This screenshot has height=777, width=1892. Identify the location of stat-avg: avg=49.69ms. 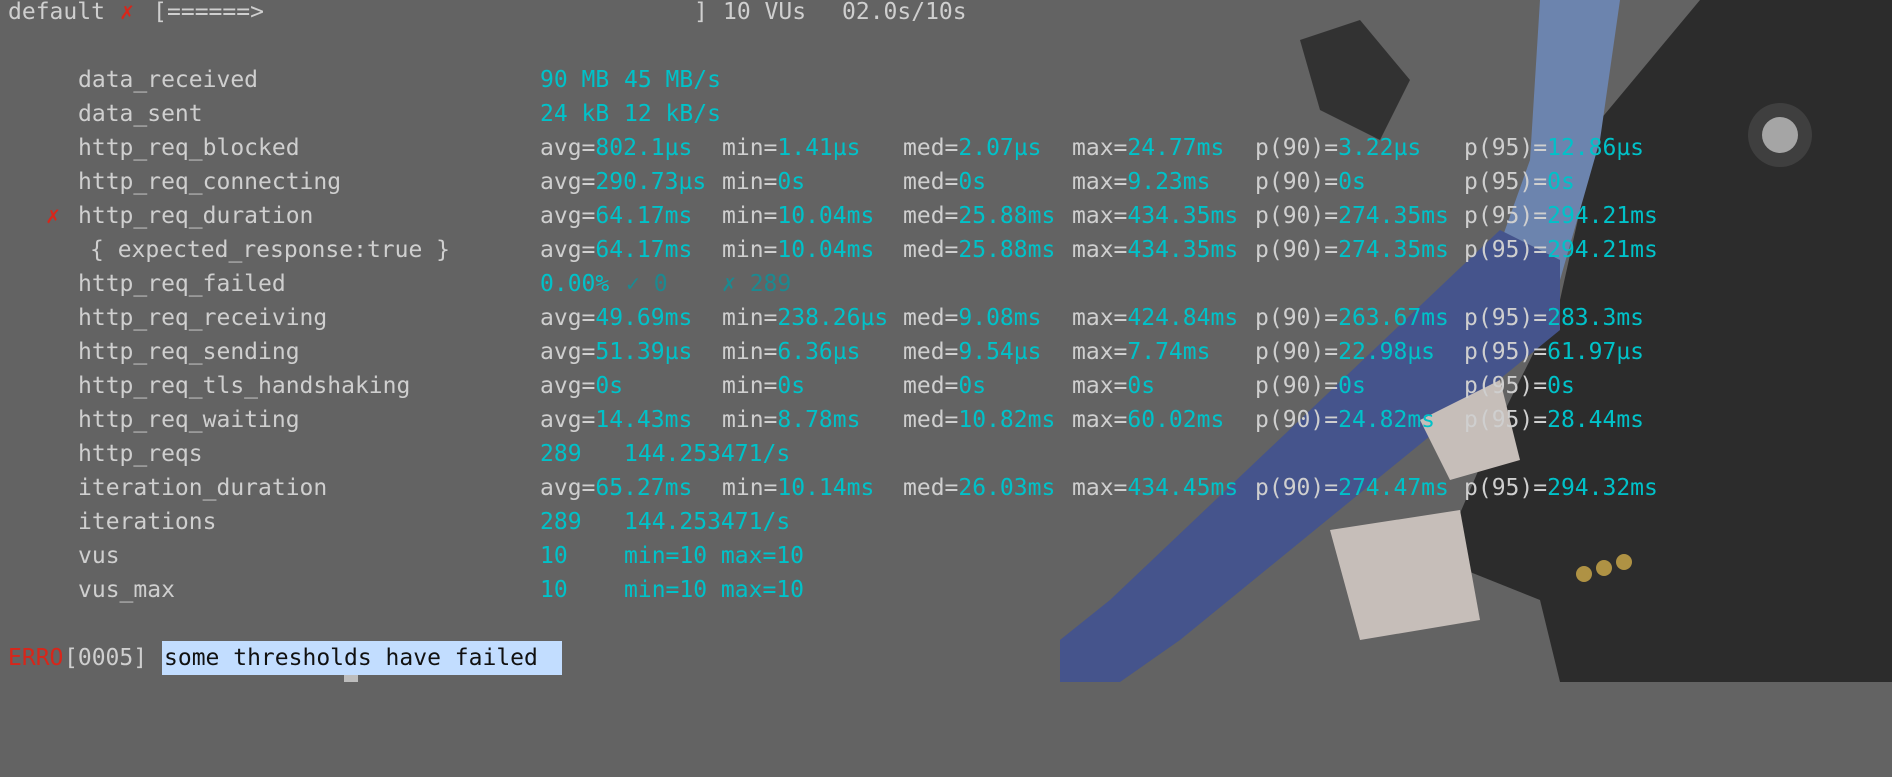
(616, 318).